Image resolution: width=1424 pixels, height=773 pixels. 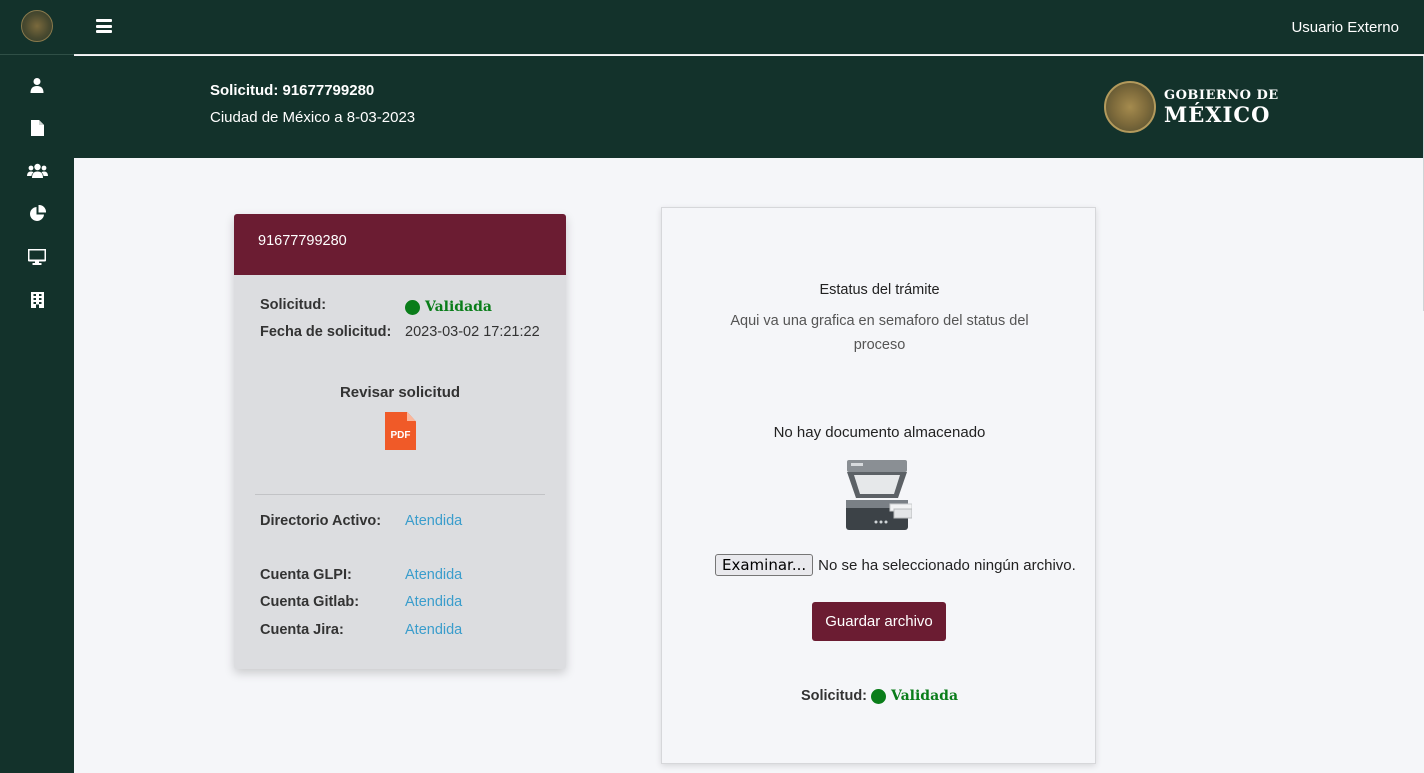 What do you see at coordinates (400, 332) in the screenshot?
I see `request-date-row: Fecha de solicitud: 2023-03-02 17:21:22` at bounding box center [400, 332].